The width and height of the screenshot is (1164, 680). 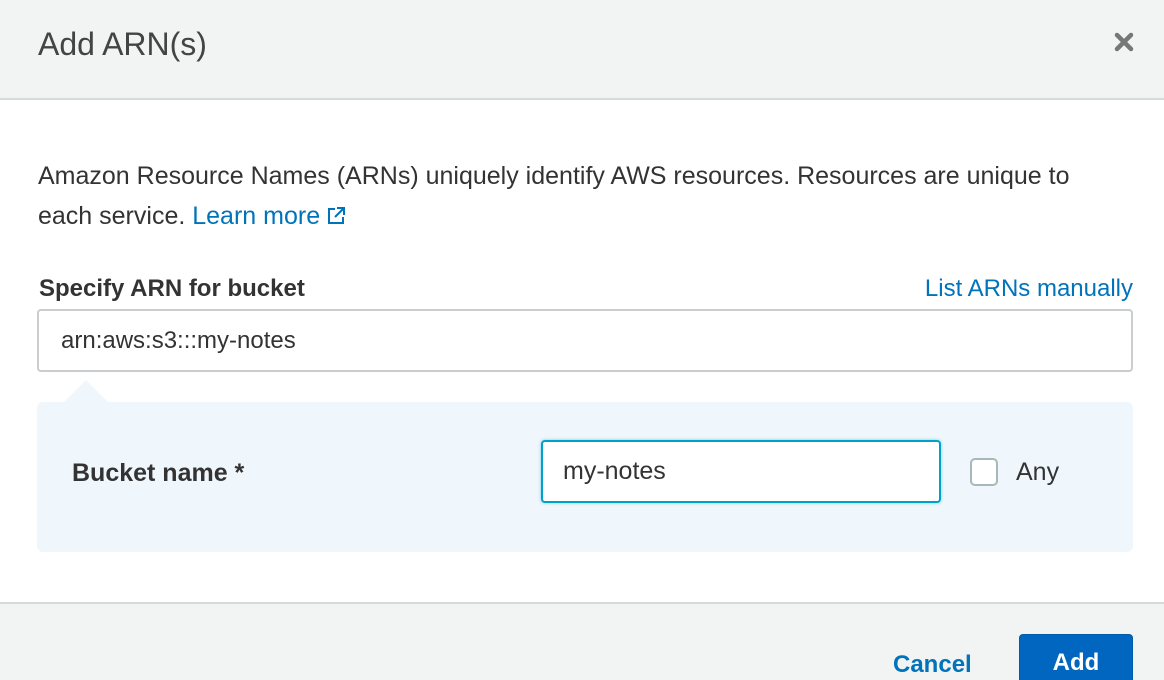 What do you see at coordinates (984, 472) in the screenshot?
I see `any-checkbox` at bounding box center [984, 472].